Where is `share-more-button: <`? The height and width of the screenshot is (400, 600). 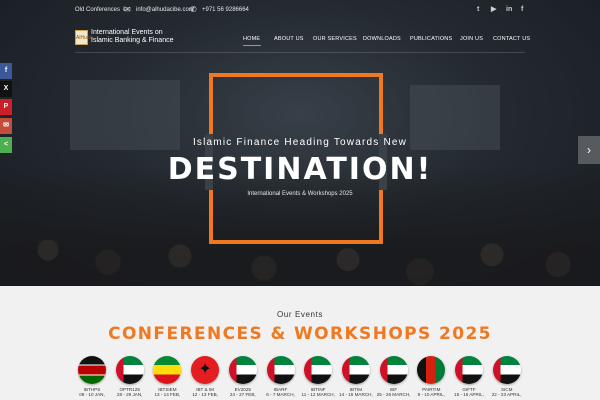
share-more-button: < is located at coordinates (6, 145).